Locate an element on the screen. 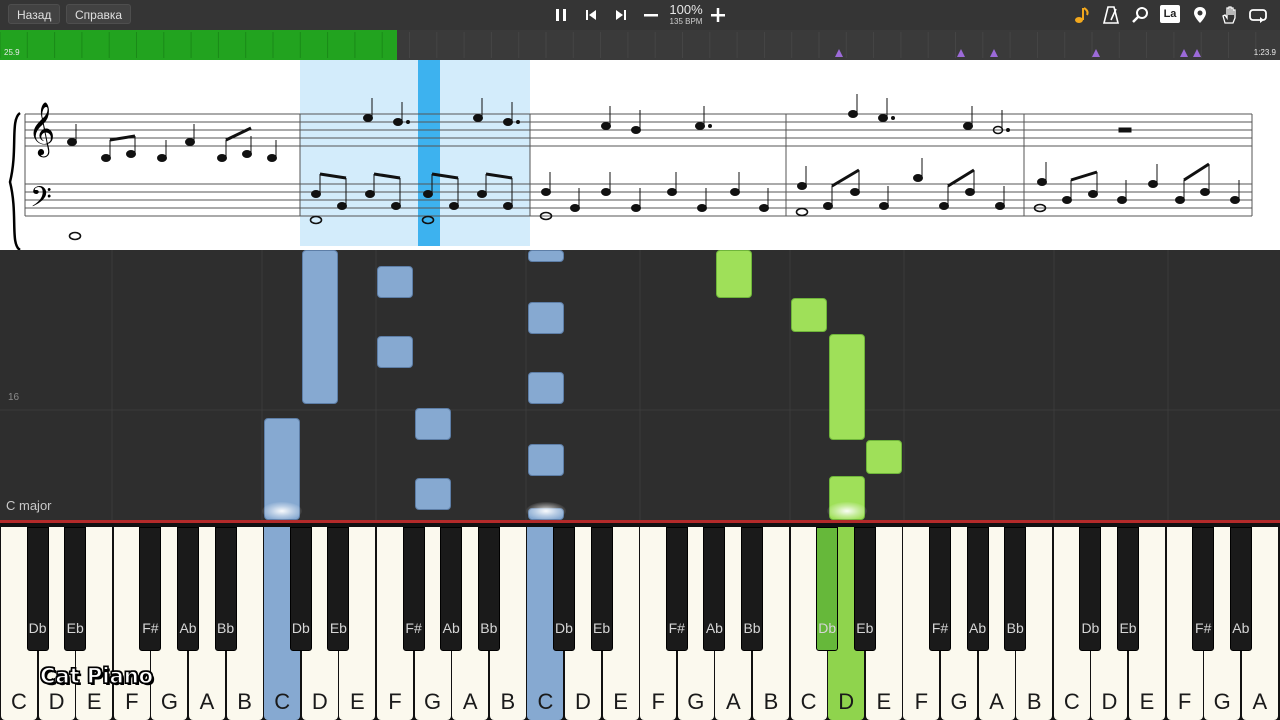 The width and height of the screenshot is (1280, 720). metronome-icon is located at coordinates (1111, 15).